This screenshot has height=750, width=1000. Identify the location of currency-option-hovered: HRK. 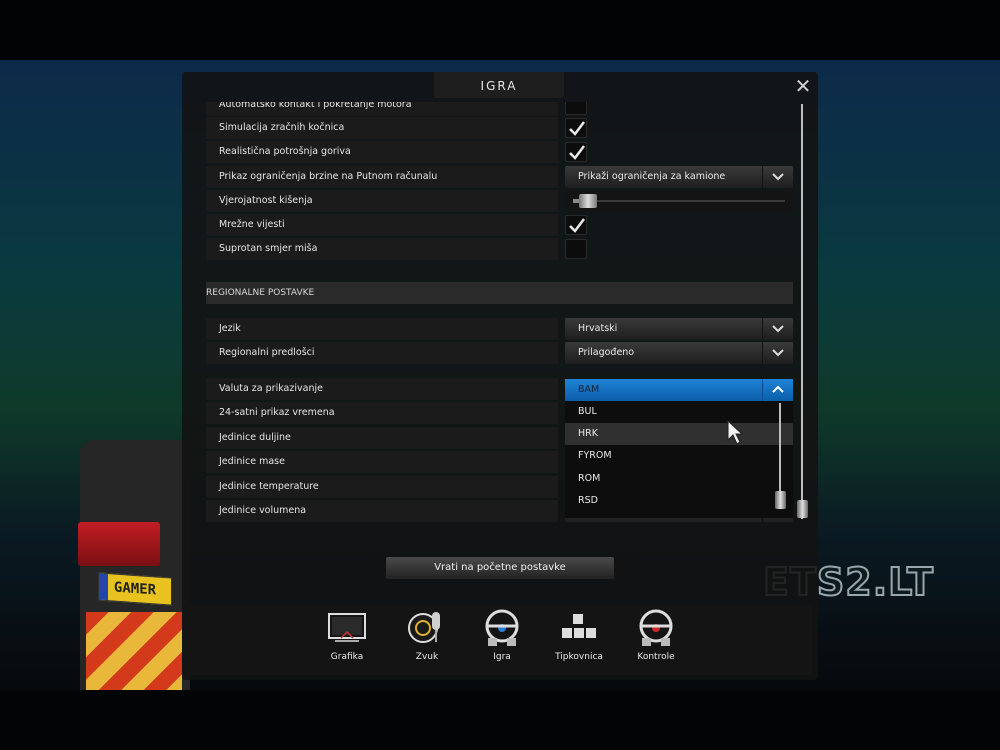
(679, 434).